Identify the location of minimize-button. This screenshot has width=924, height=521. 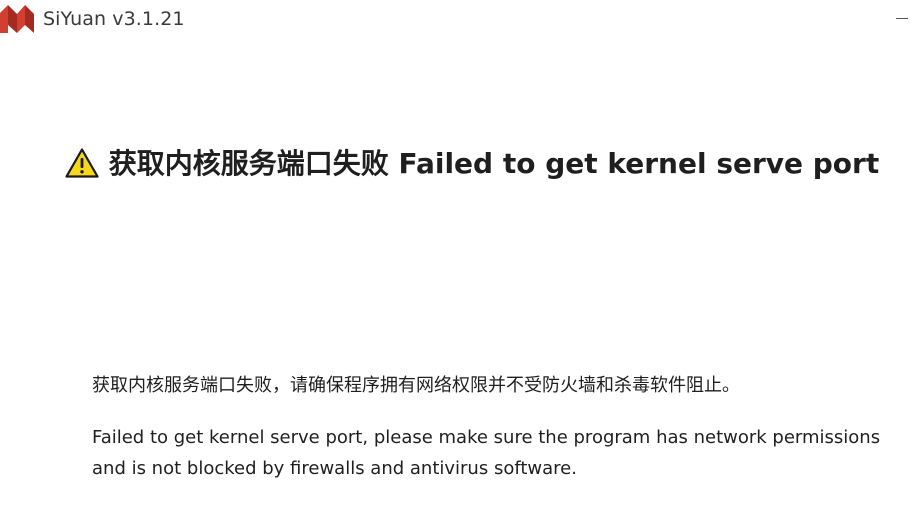
(901, 18).